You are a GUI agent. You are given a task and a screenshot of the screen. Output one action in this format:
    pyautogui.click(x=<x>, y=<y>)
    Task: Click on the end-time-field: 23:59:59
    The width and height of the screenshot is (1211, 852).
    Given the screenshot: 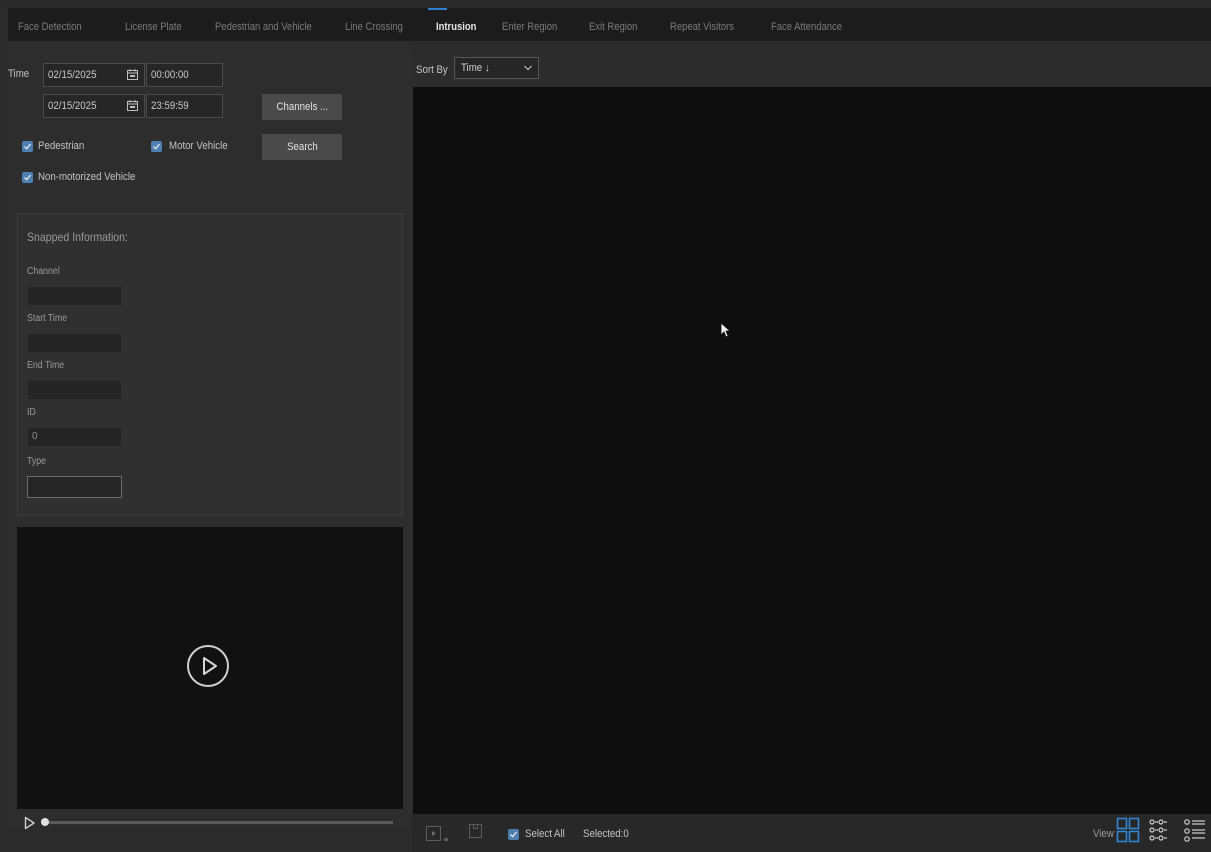 What is the action you would take?
    pyautogui.click(x=184, y=106)
    